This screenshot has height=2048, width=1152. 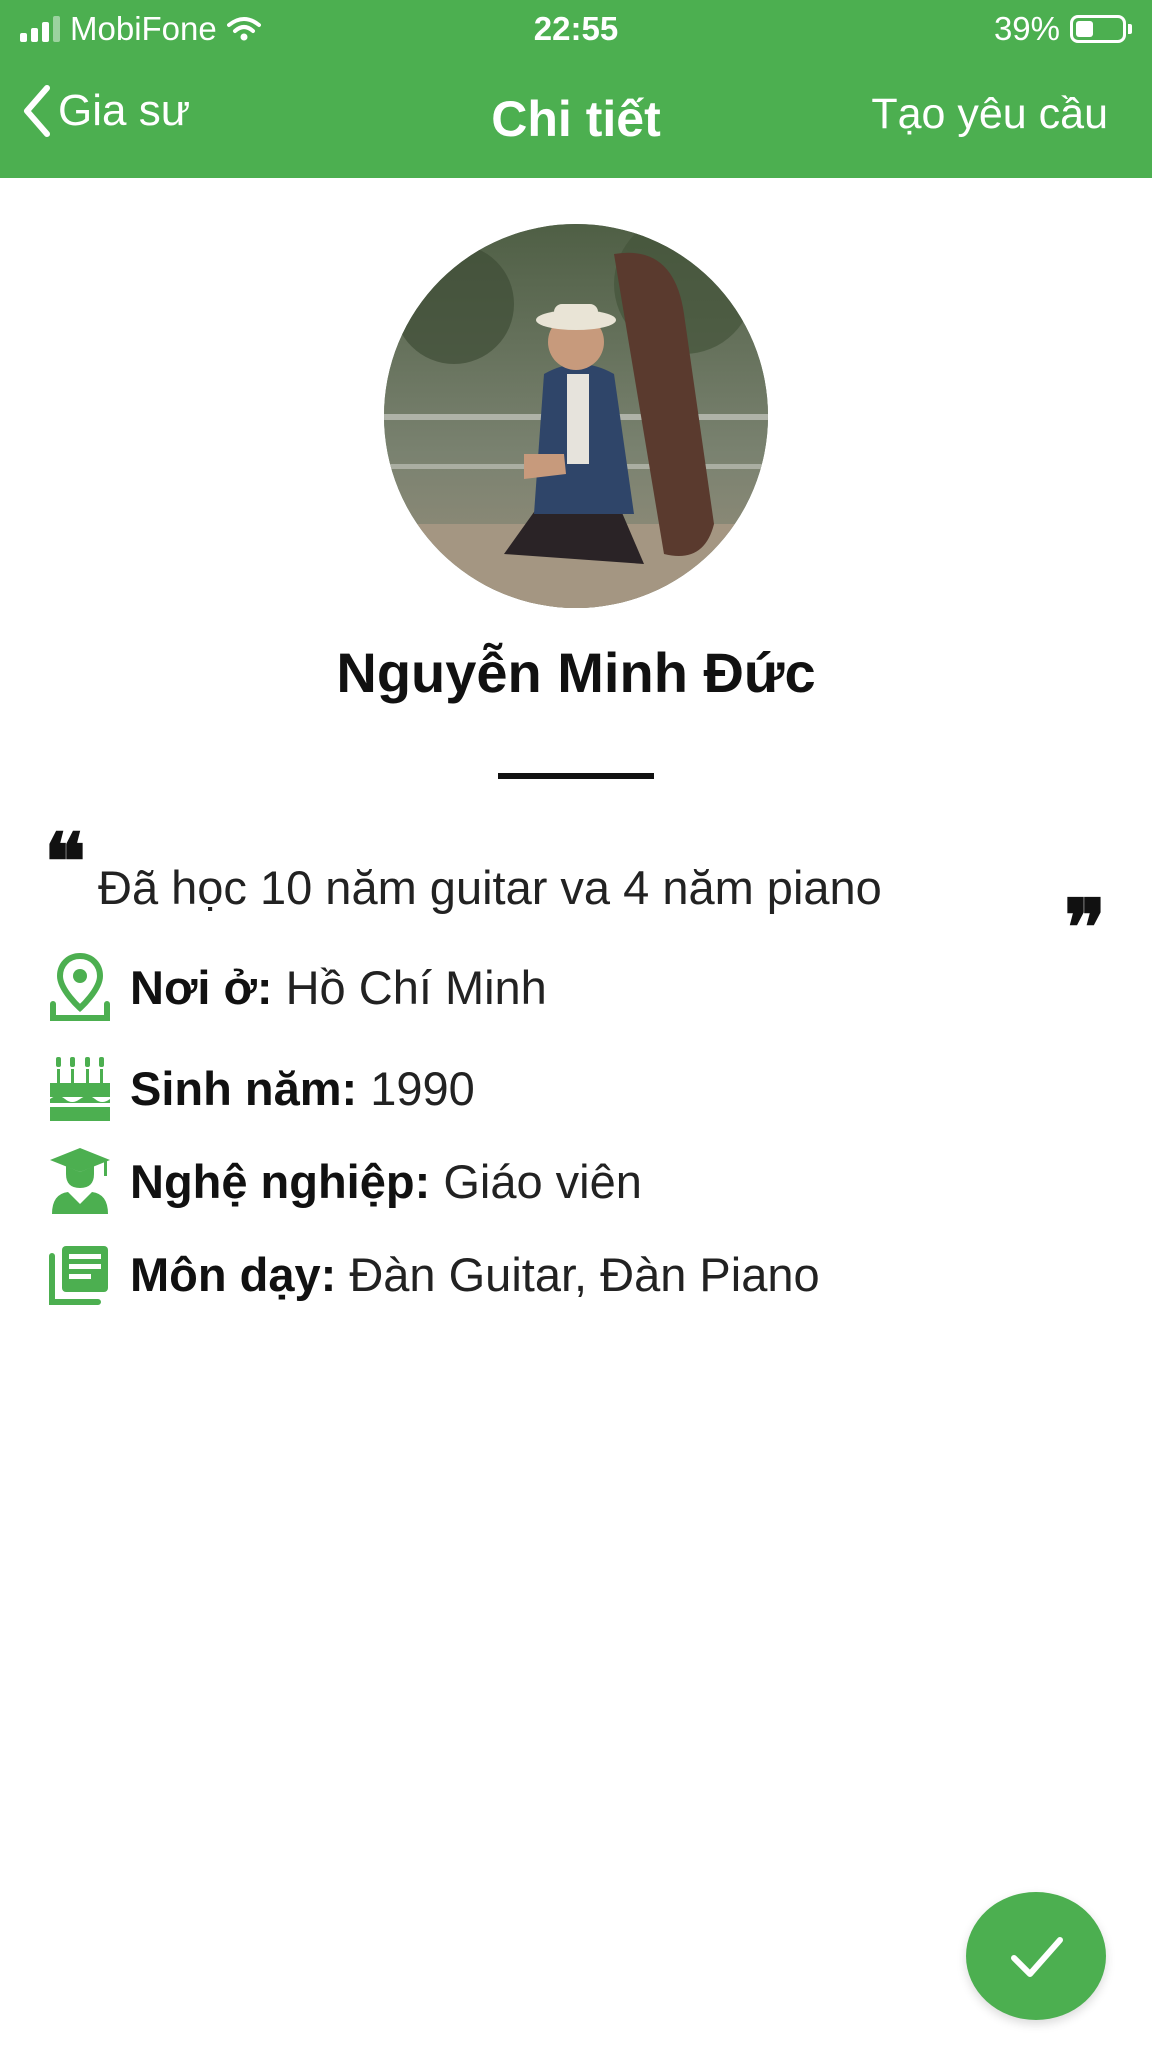 What do you see at coordinates (40, 29) in the screenshot?
I see `cellular-signal-icon` at bounding box center [40, 29].